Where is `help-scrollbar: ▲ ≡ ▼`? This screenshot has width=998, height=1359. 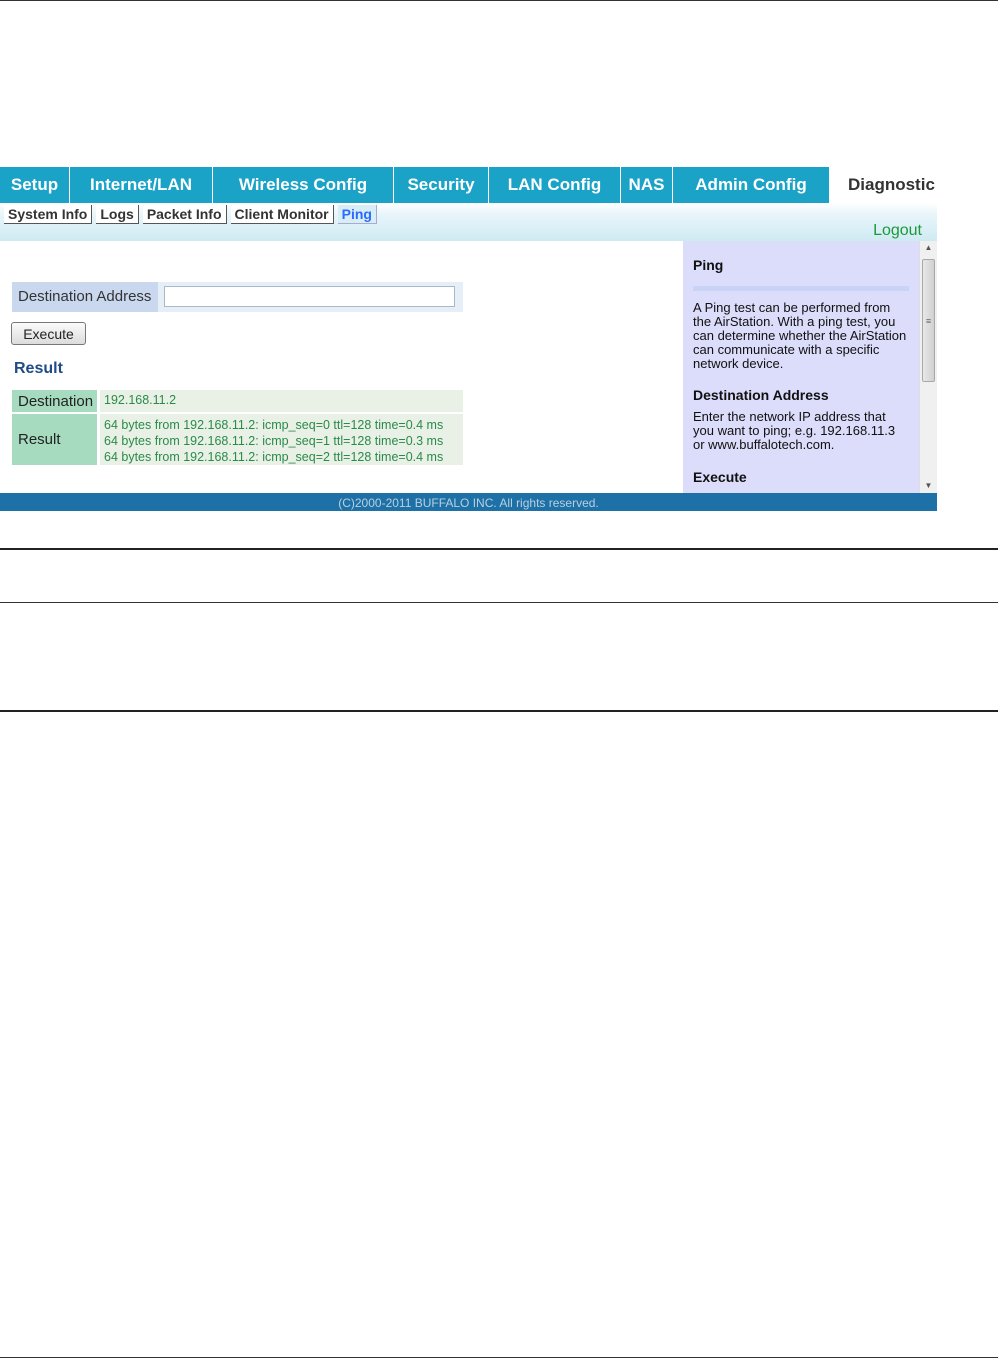 help-scrollbar: ▲ ≡ ▼ is located at coordinates (928, 367).